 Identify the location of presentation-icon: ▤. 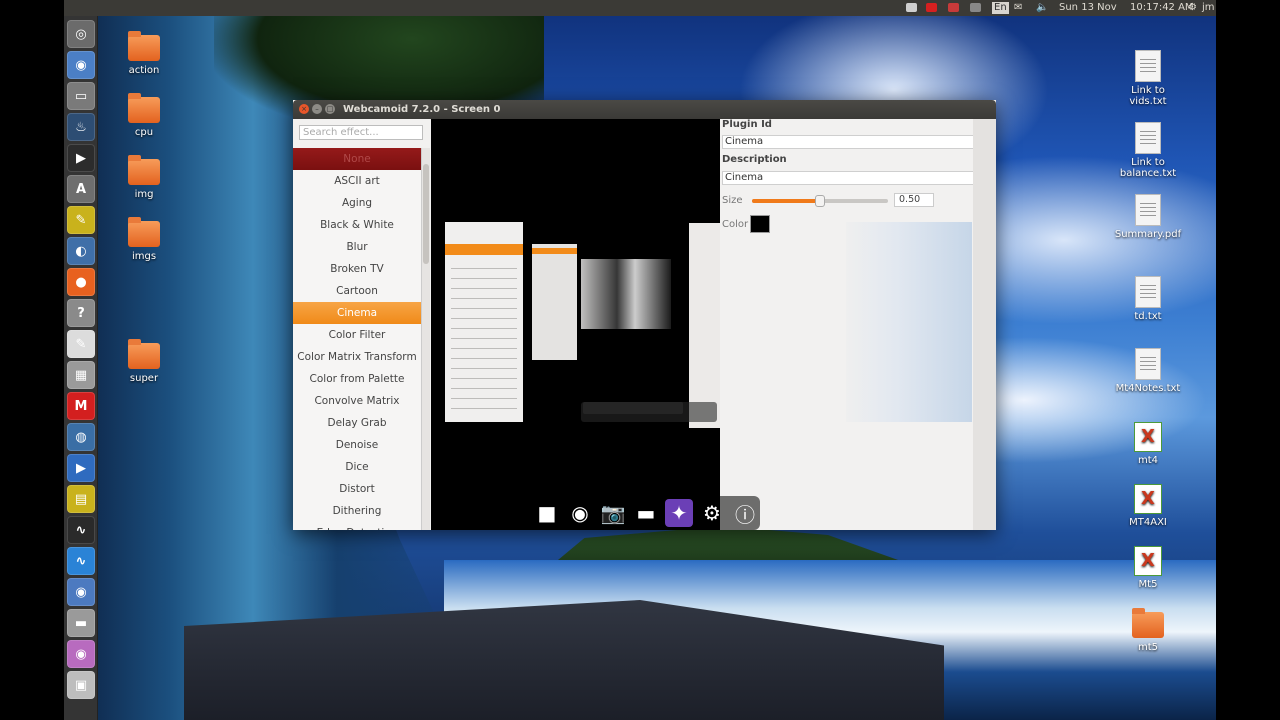
(81, 499).